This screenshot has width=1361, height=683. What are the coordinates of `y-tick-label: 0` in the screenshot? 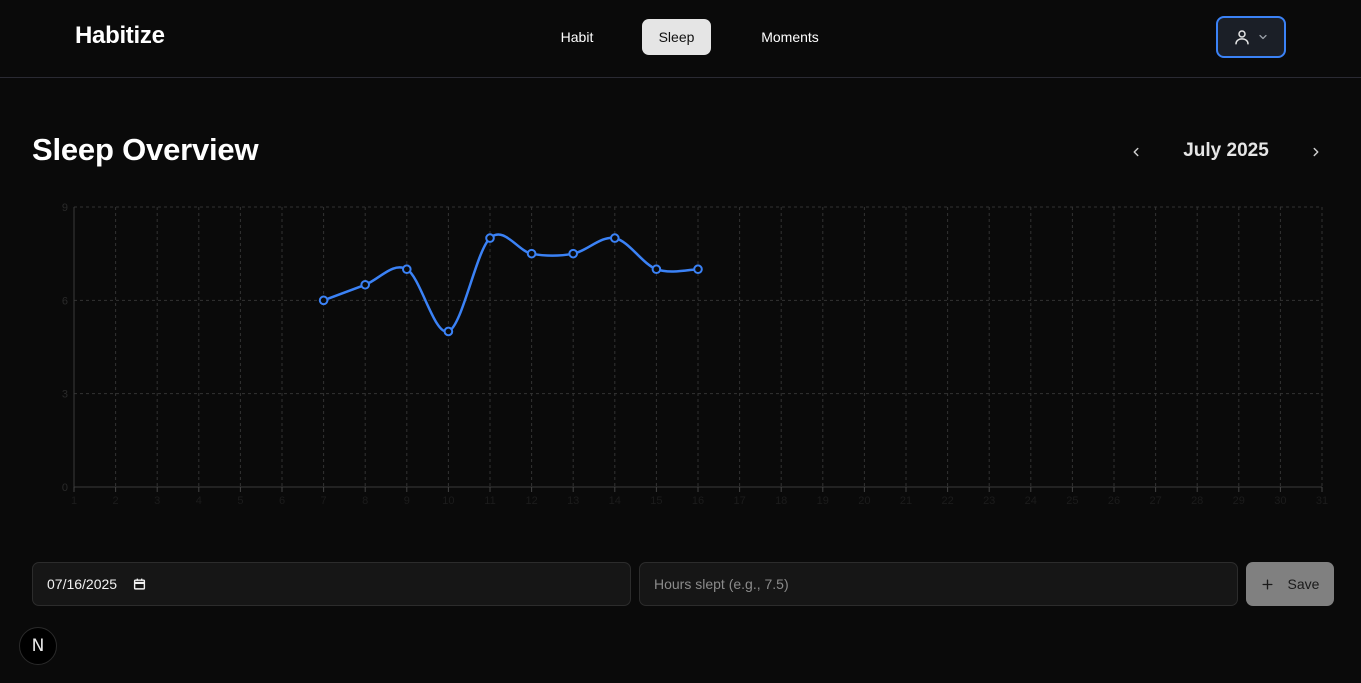 It's located at (65, 488).